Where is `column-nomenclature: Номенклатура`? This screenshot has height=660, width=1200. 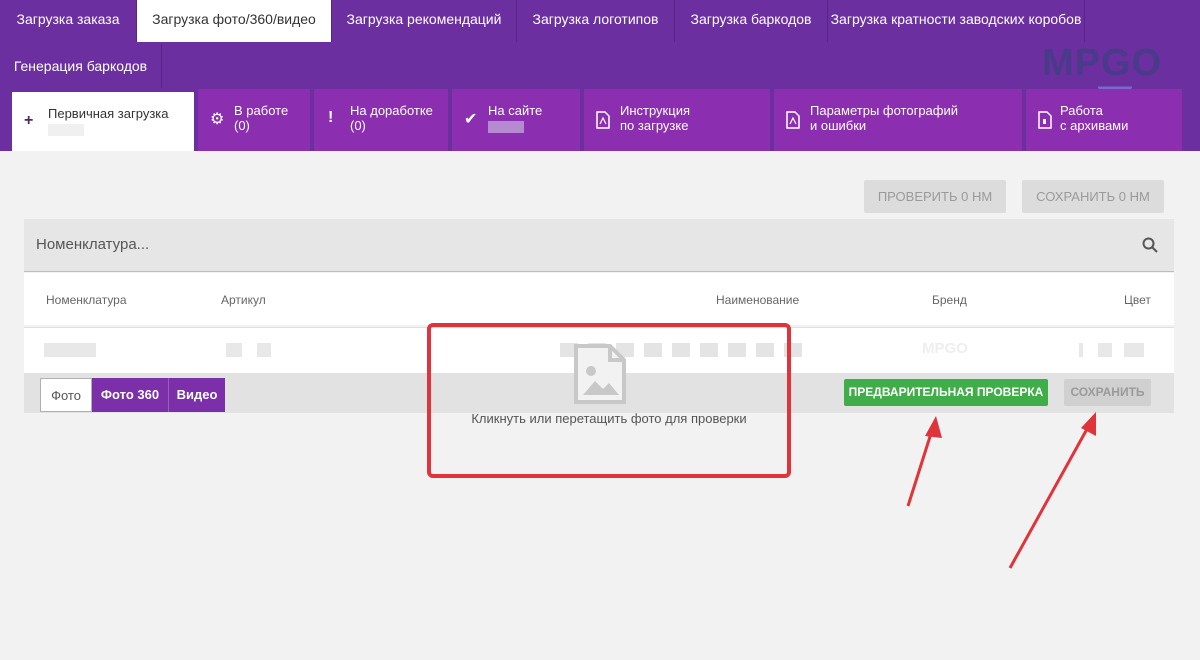
column-nomenclature: Номенклатура is located at coordinates (86, 300).